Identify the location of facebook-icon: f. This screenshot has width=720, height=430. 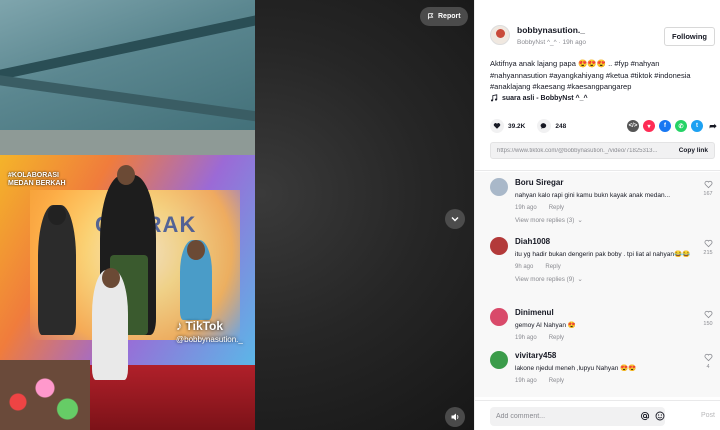
(665, 126).